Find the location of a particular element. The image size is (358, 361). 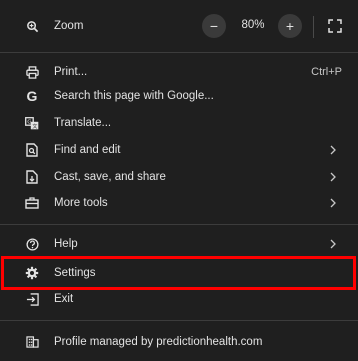

menu-item-more-tools: More tools is located at coordinates (179, 203).